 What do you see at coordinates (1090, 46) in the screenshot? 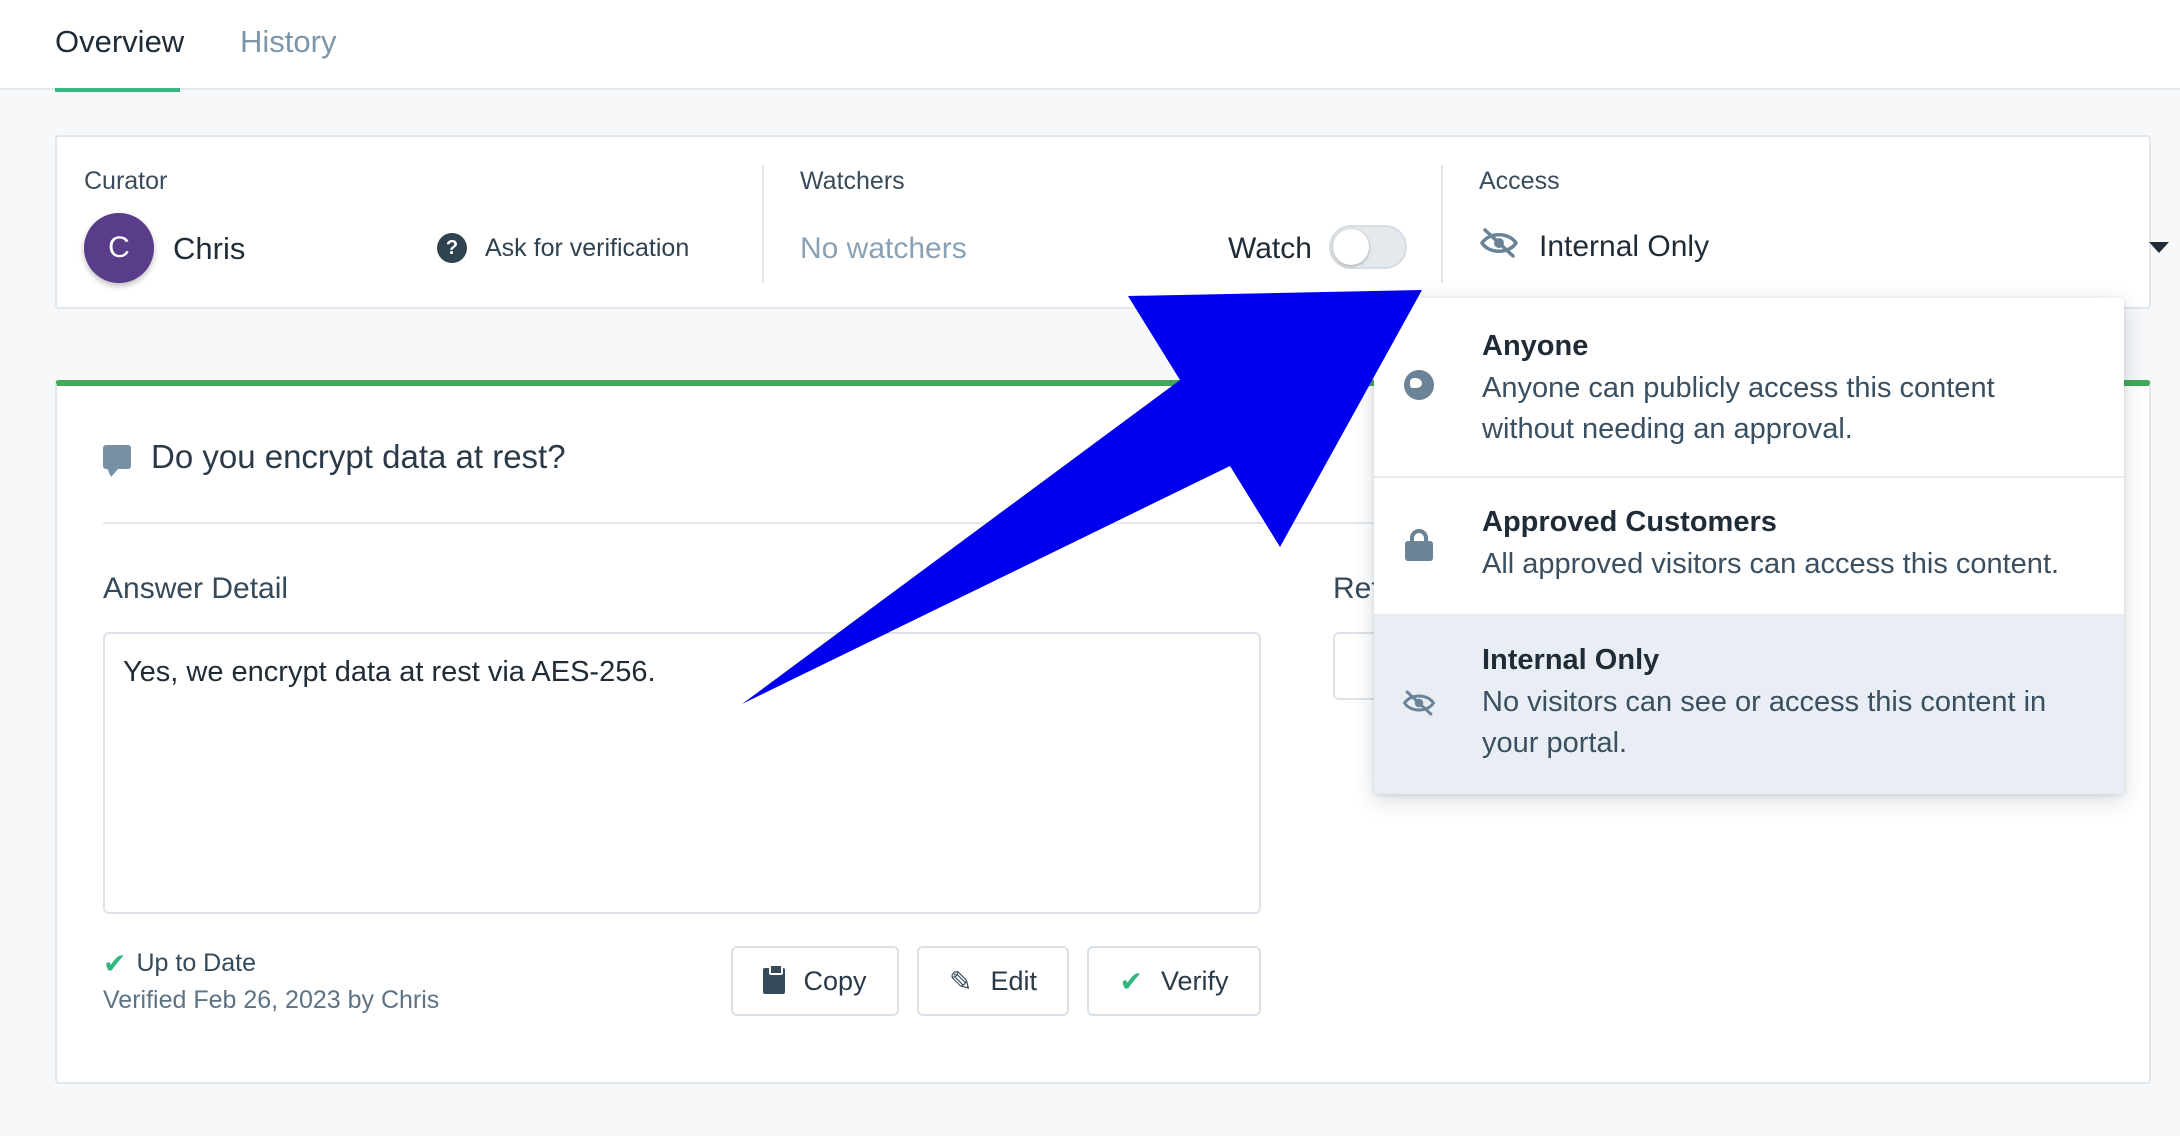
I see `tab-bar: Overview History` at bounding box center [1090, 46].